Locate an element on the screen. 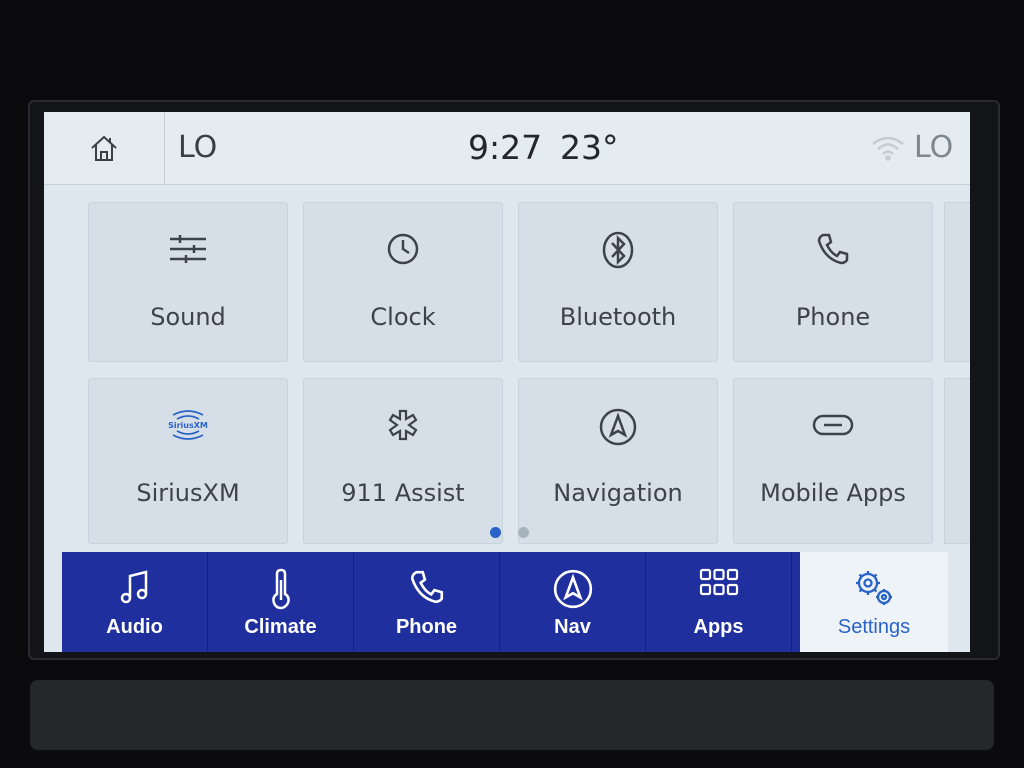  nav-nav: Nav is located at coordinates (573, 602).